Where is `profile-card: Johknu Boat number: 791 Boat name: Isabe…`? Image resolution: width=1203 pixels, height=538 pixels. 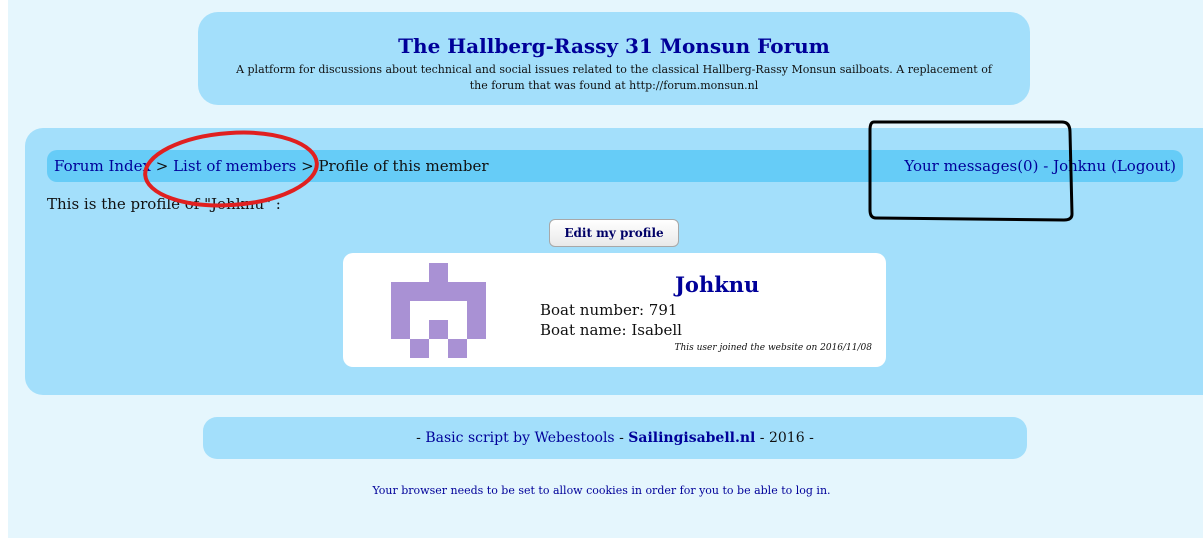
profile-card: Johknu Boat number: 791 Boat name: Isabe… is located at coordinates (614, 310).